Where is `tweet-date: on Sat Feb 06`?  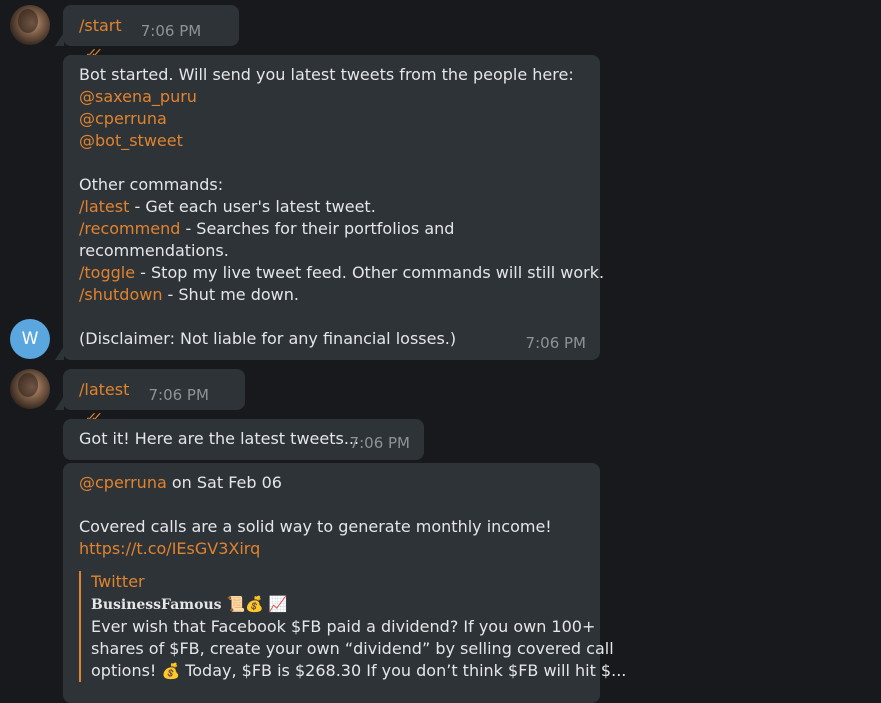 tweet-date: on Sat Feb 06 is located at coordinates (224, 482).